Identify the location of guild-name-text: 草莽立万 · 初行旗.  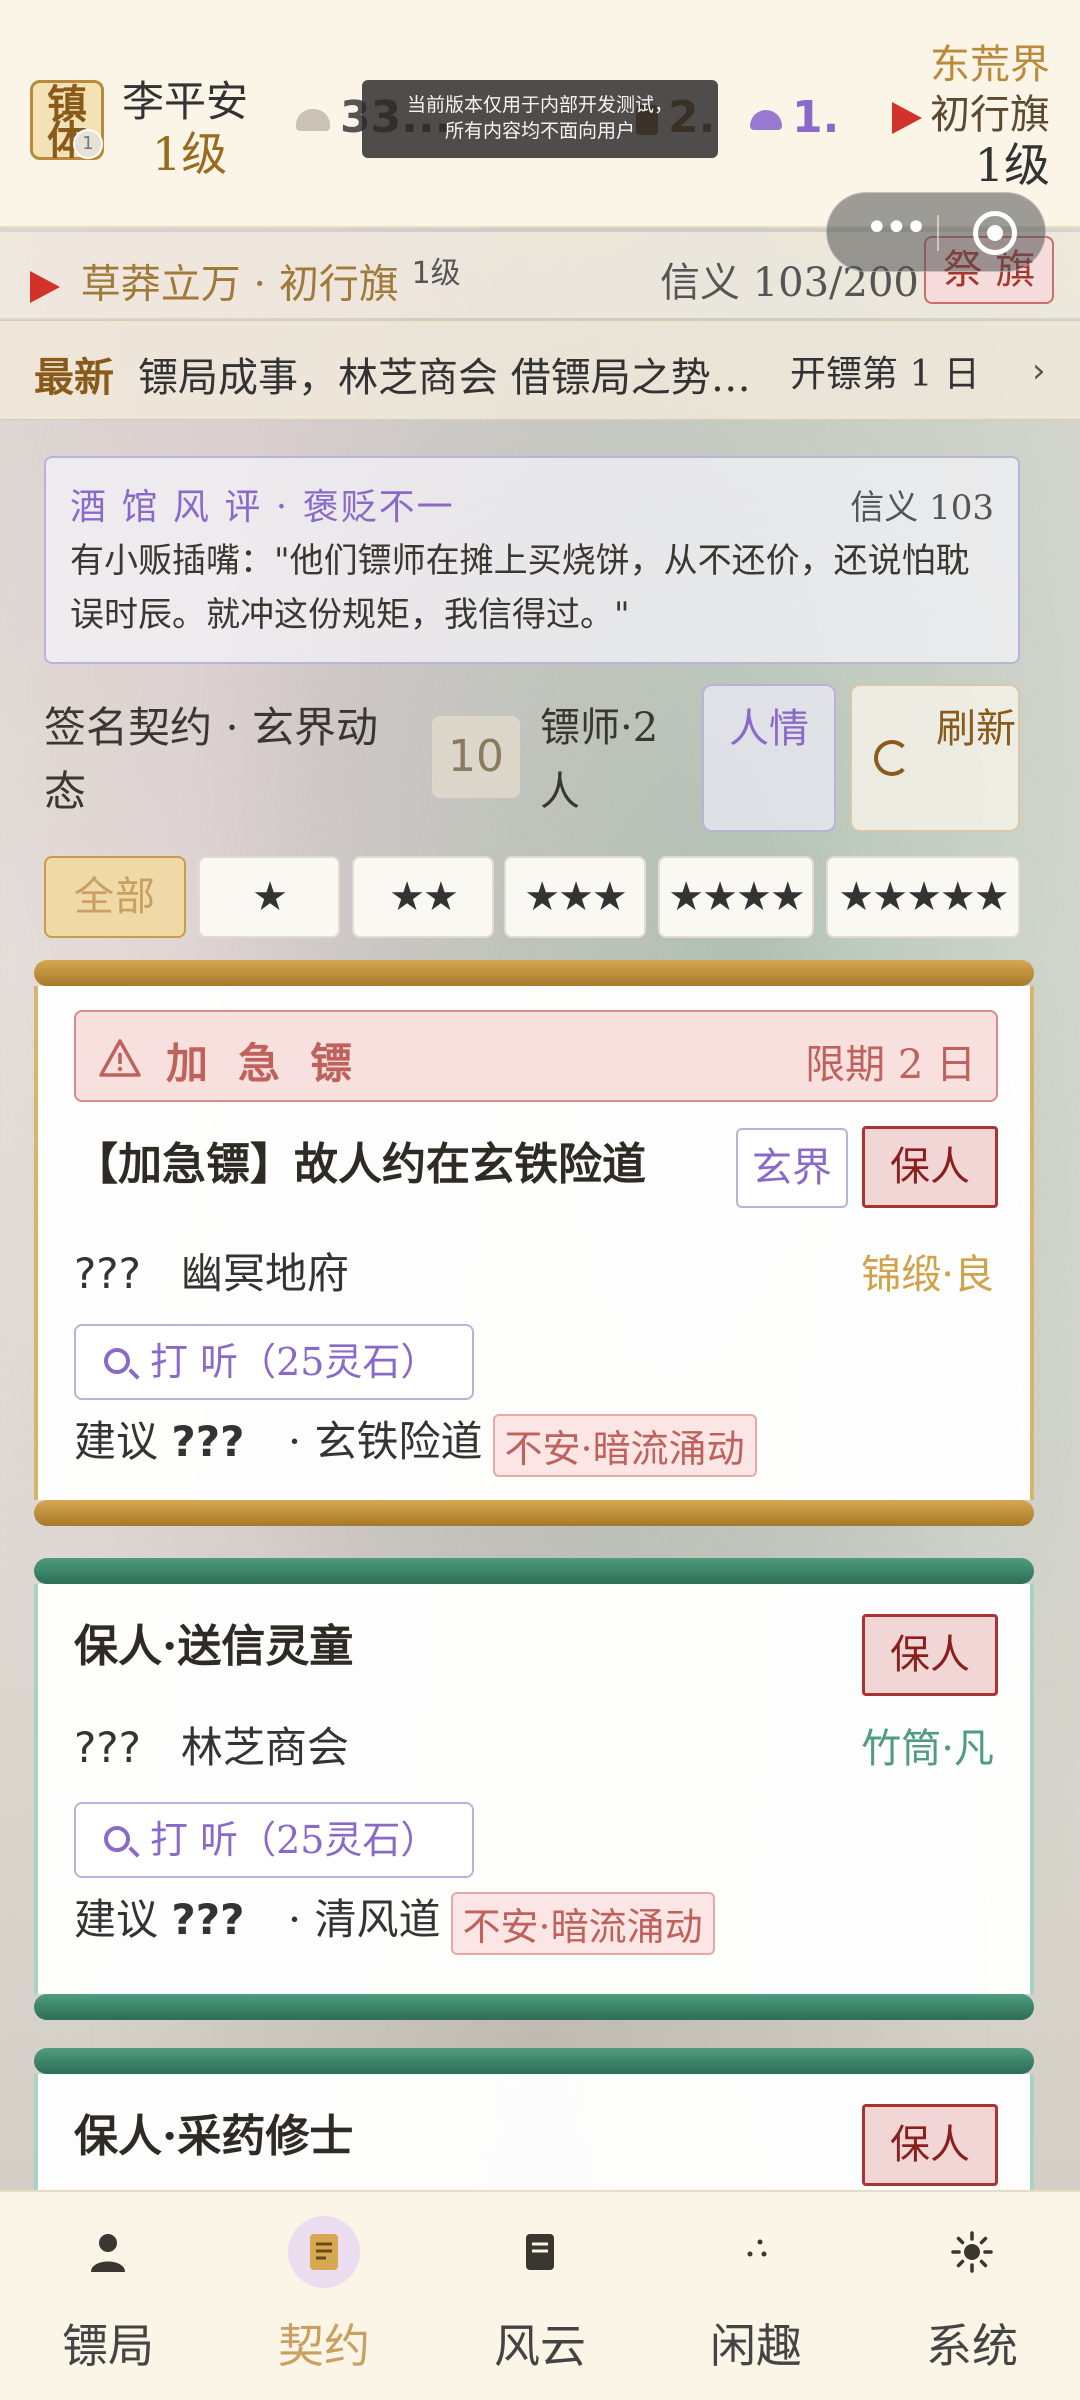
(239, 284).